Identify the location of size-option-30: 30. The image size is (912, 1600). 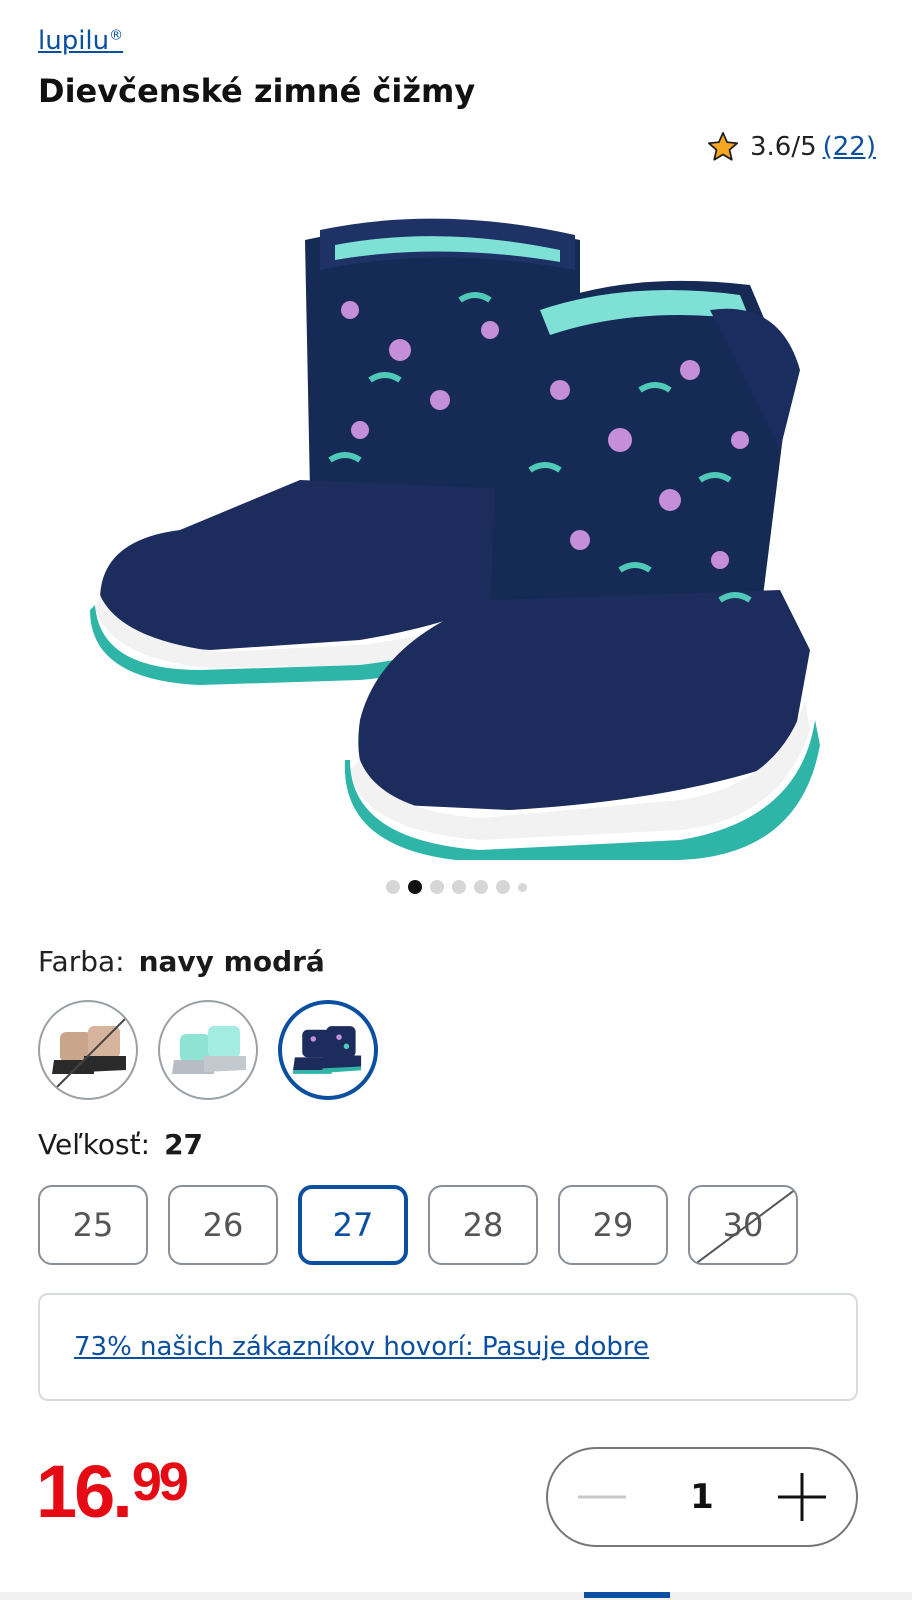
(743, 1225).